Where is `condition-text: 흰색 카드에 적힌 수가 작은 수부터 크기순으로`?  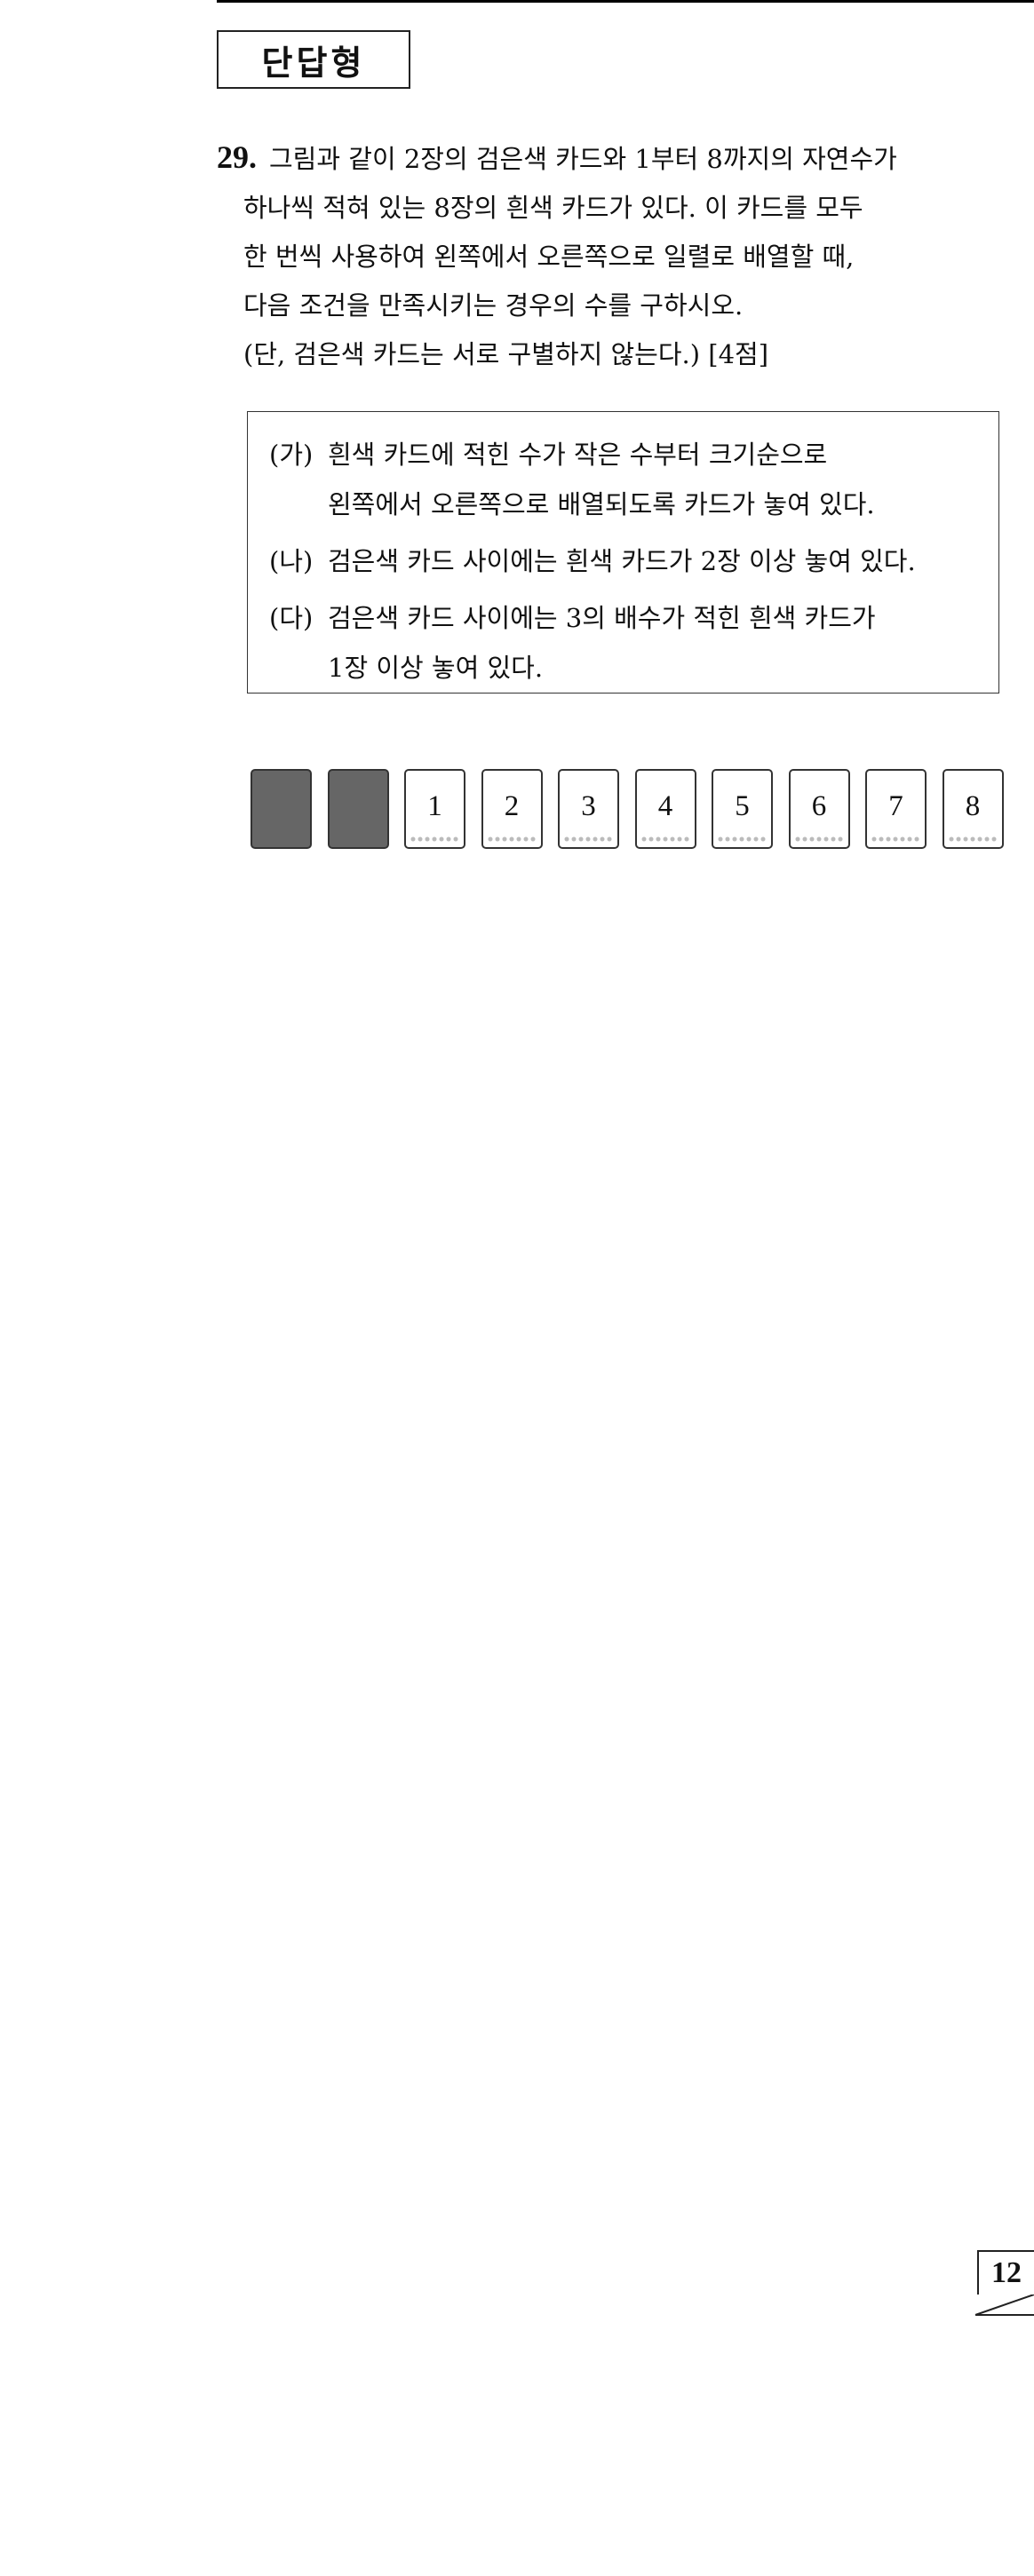 condition-text: 흰색 카드에 적힌 수가 작은 수부터 크기순으로 is located at coordinates (578, 455).